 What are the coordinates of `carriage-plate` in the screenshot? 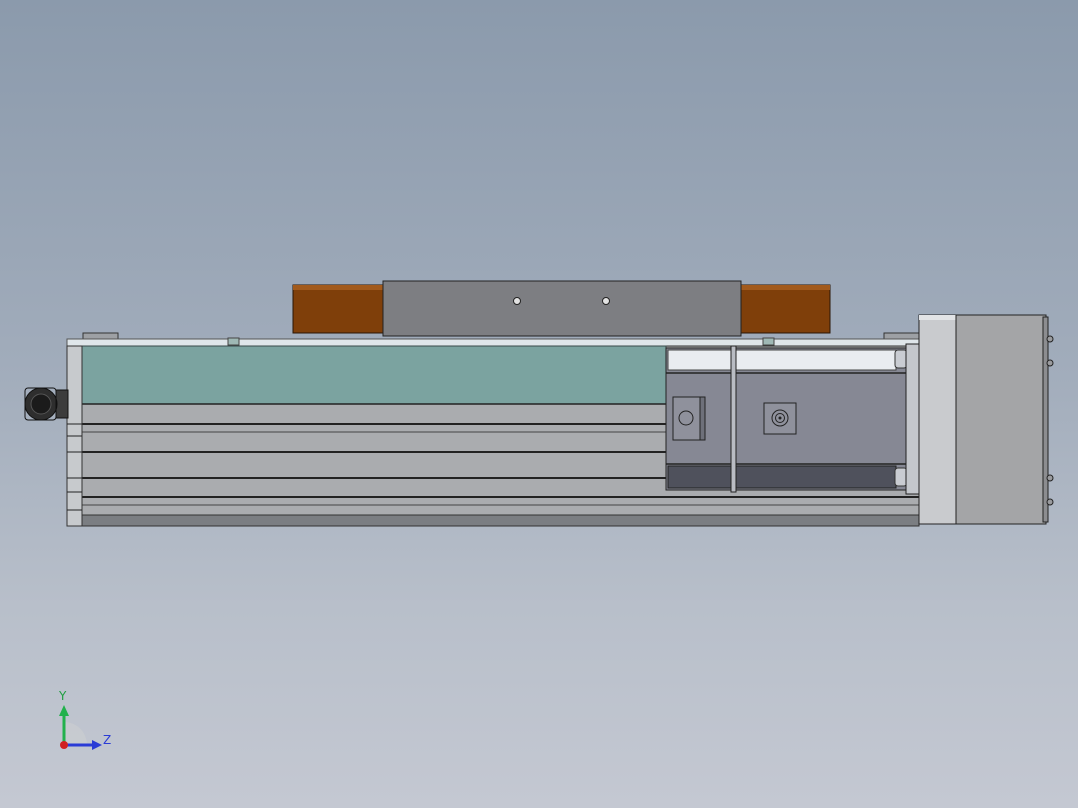 It's located at (562, 308).